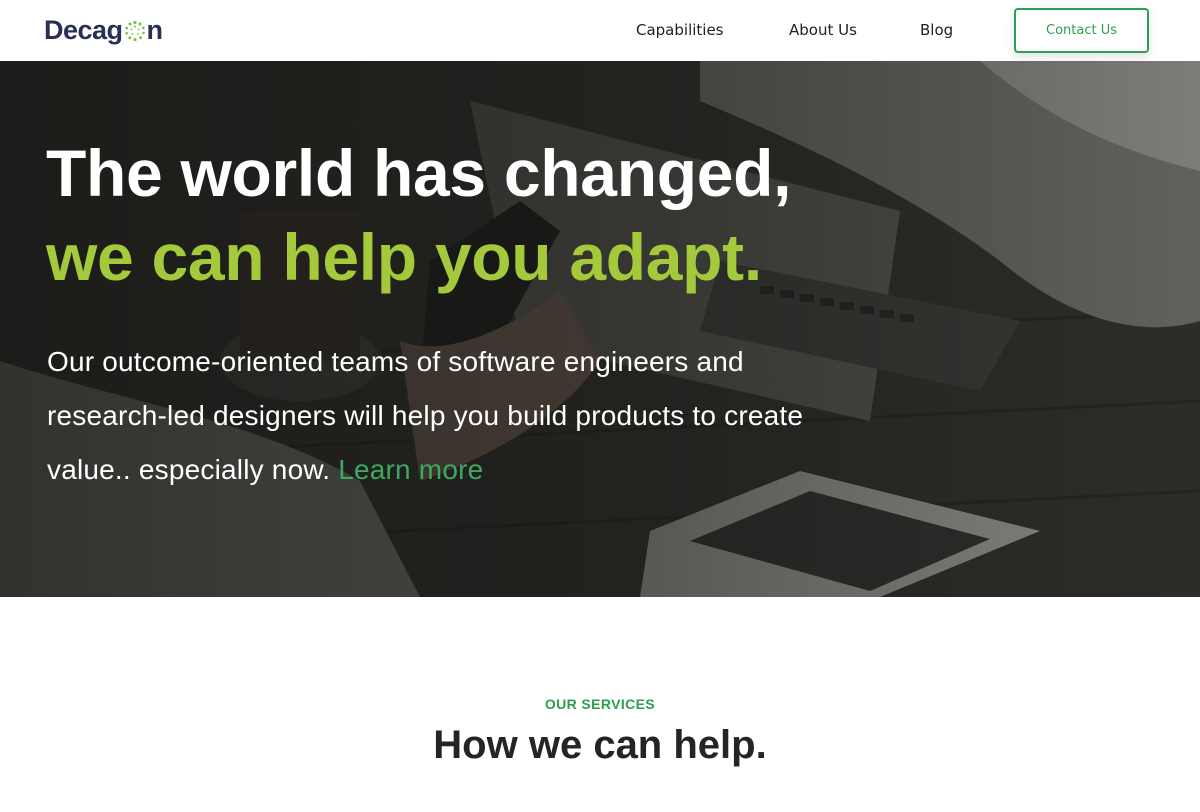 This screenshot has width=1200, height=812. I want to click on nav-capabilities: Capabilities, so click(680, 30).